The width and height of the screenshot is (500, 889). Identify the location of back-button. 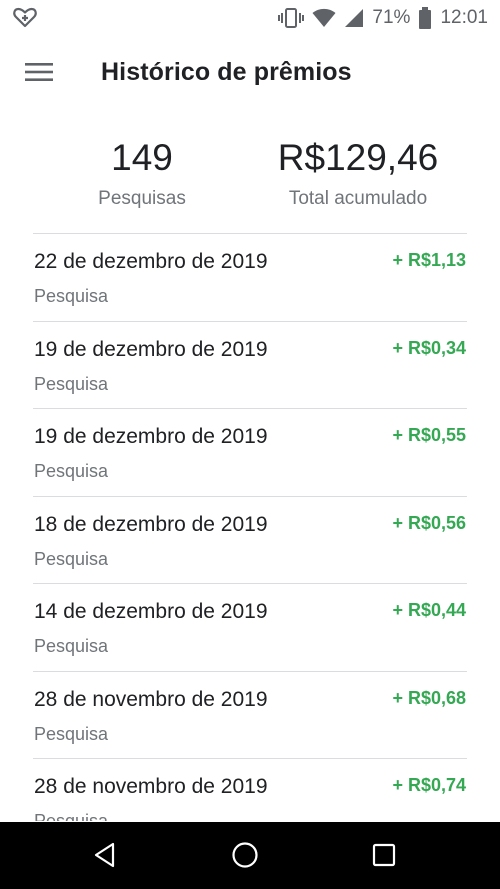
(105, 857).